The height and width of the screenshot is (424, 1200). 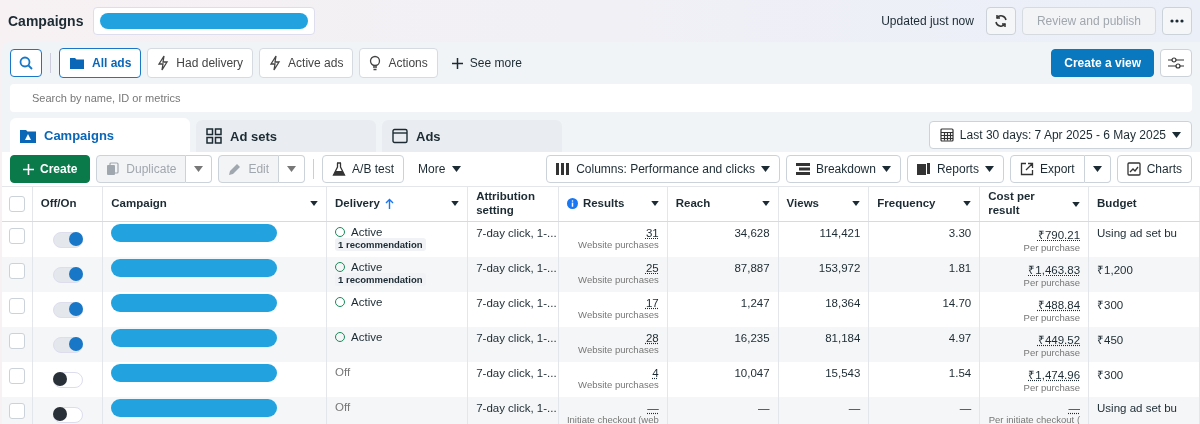 I want to click on see-more-button: See more, so click(x=486, y=63).